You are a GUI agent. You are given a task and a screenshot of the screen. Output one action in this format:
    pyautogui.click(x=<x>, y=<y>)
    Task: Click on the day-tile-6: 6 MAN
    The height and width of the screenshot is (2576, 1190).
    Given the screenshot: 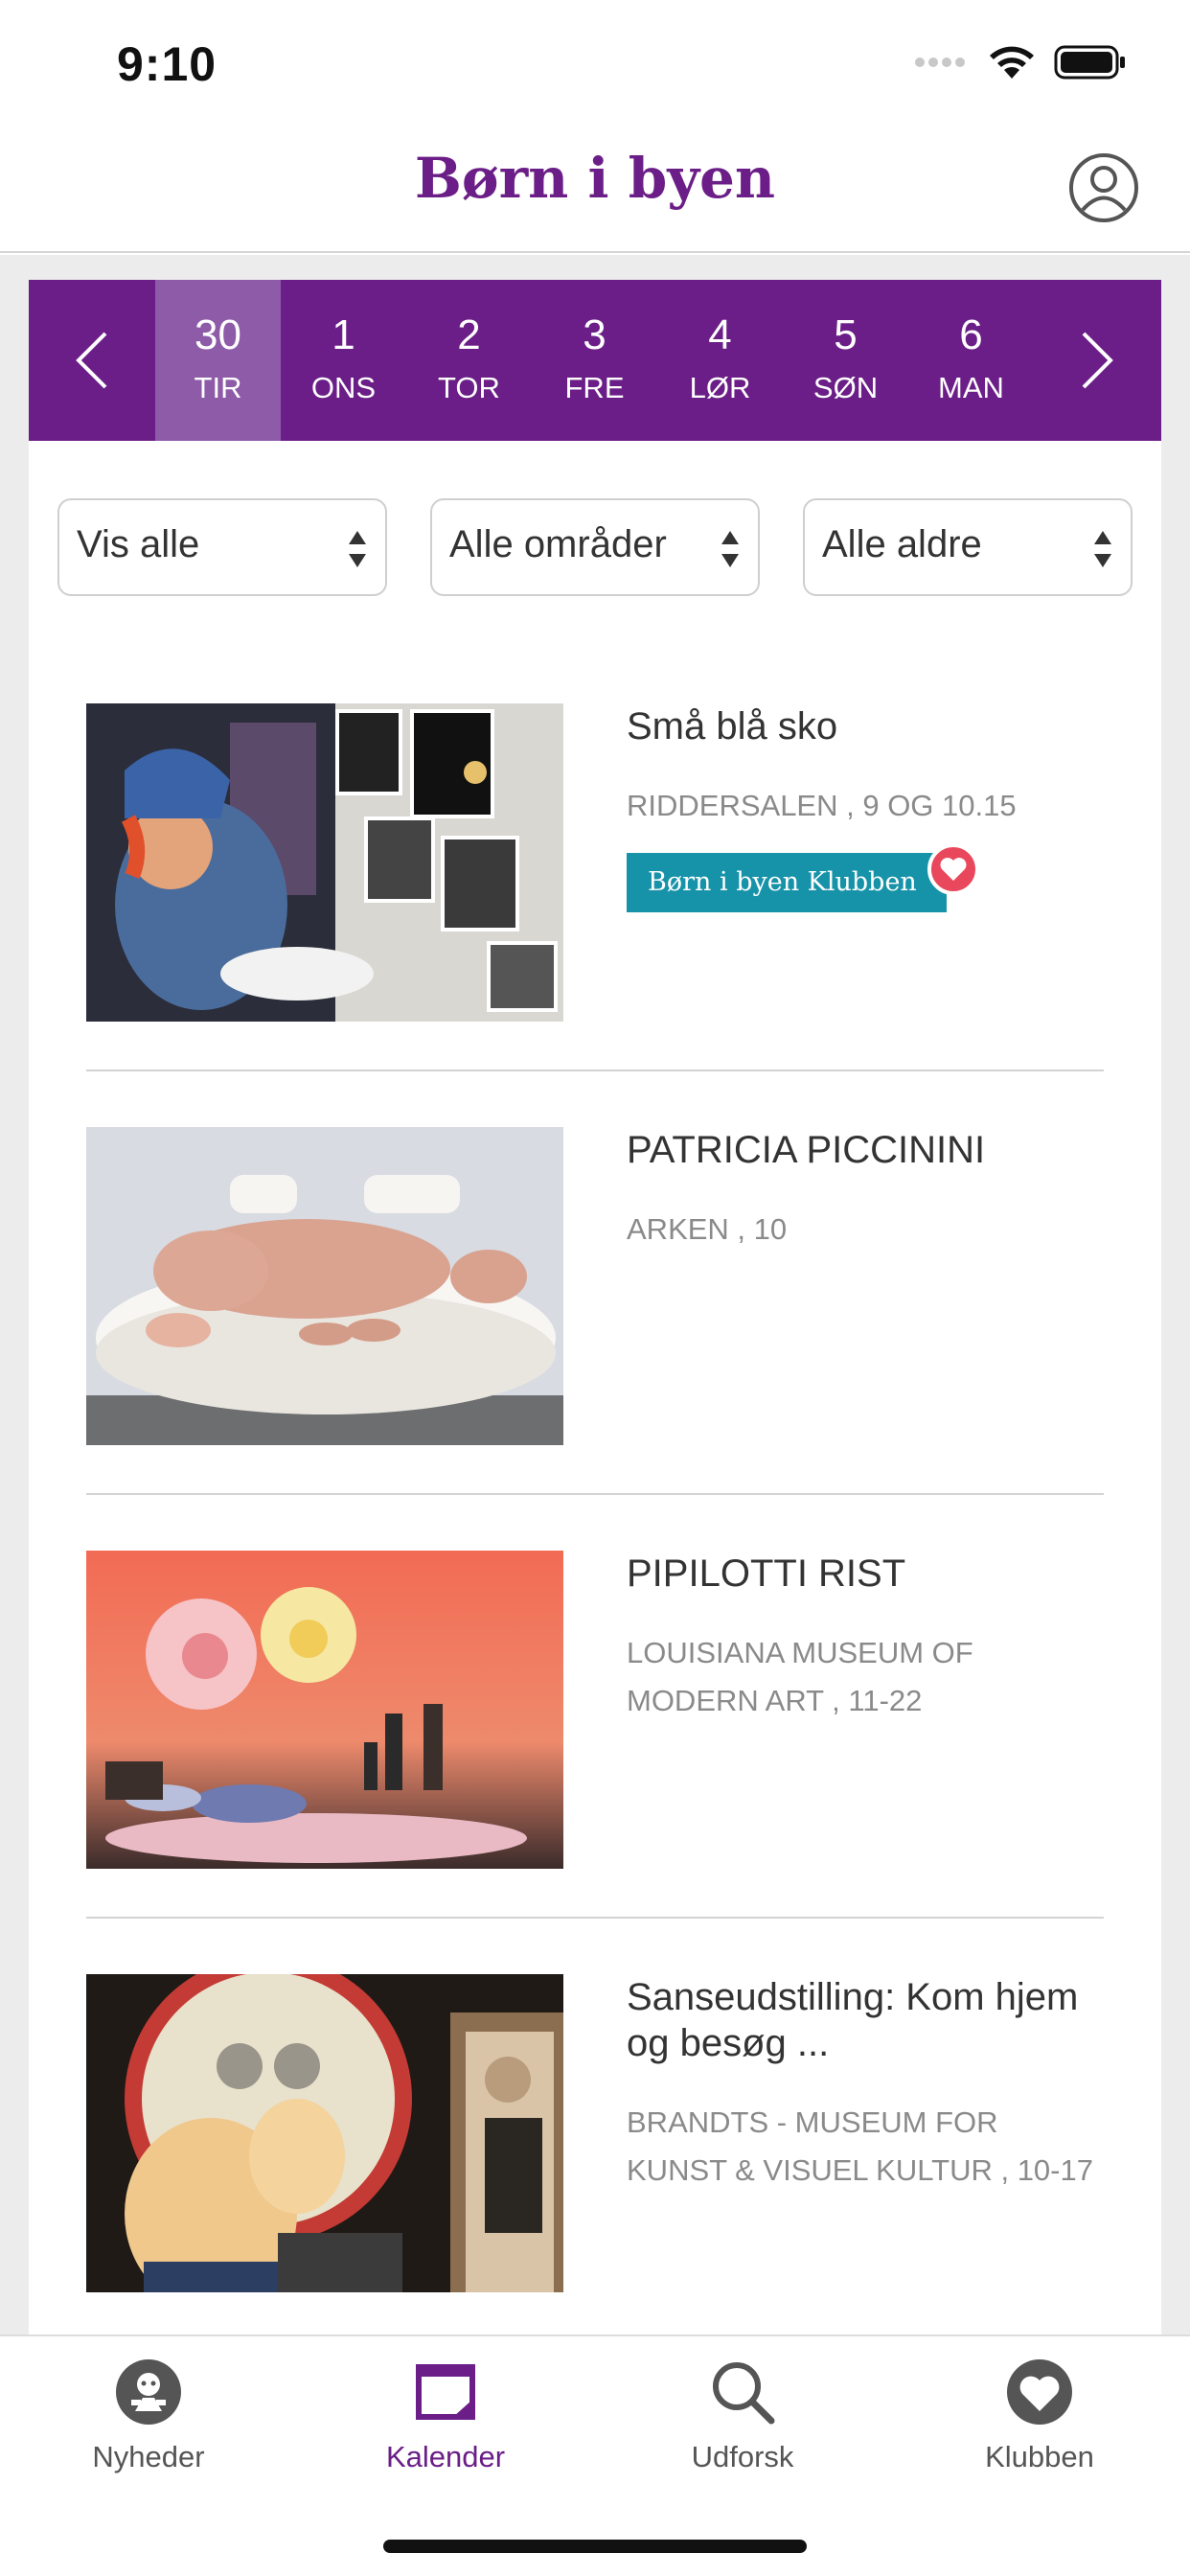 What is the action you would take?
    pyautogui.click(x=971, y=360)
    